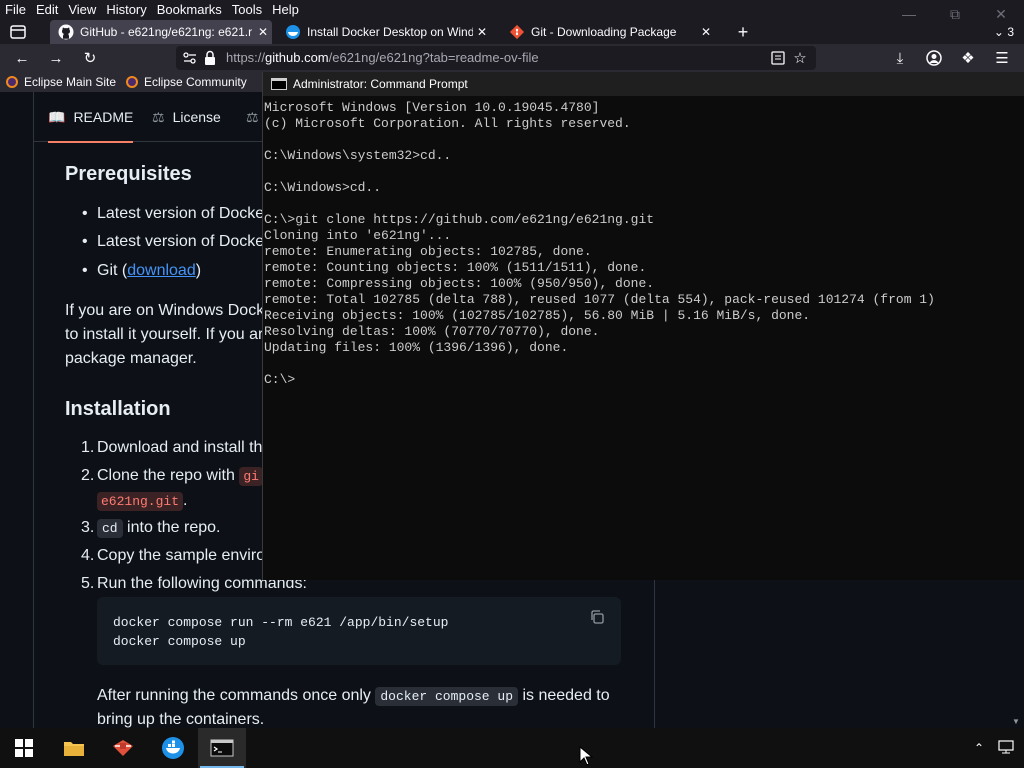 The image size is (1024, 768). What do you see at coordinates (1006, 748) in the screenshot?
I see `network-icon` at bounding box center [1006, 748].